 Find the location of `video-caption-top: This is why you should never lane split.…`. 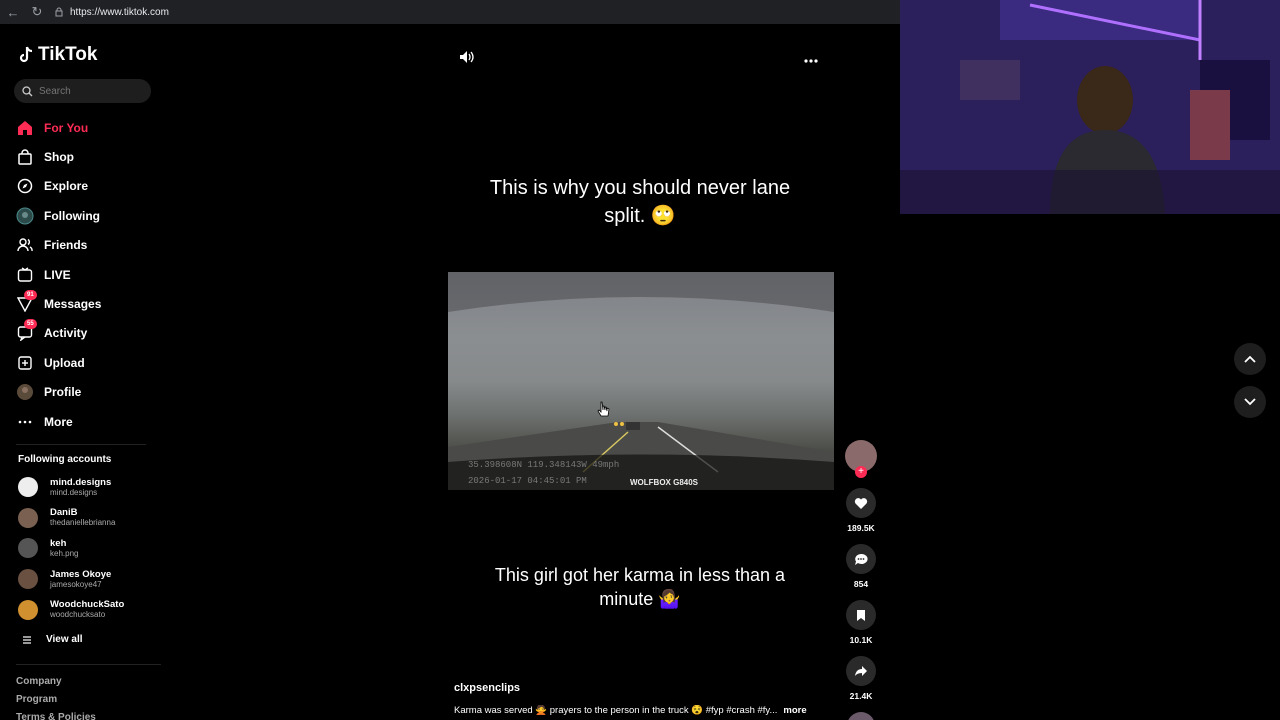

video-caption-top: This is why you should never lane split.… is located at coordinates (640, 202).